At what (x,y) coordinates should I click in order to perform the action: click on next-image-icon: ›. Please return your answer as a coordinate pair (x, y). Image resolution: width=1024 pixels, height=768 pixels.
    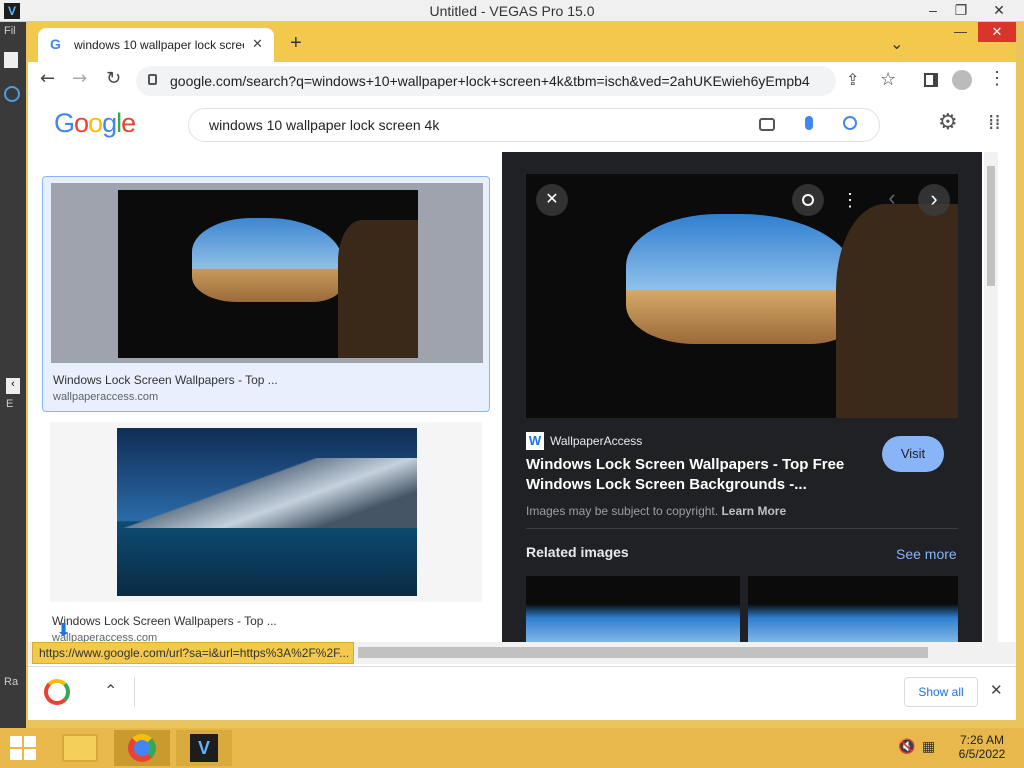
    Looking at the image, I should click on (934, 200).